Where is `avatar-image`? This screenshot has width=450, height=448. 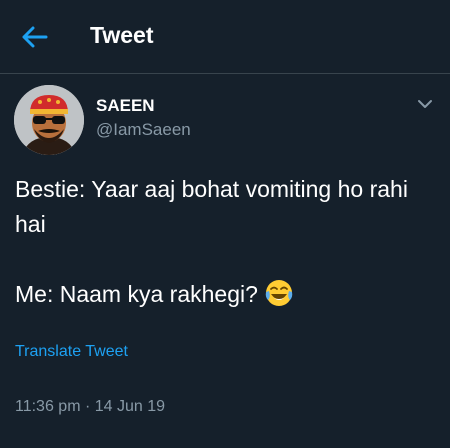
avatar-image is located at coordinates (49, 120).